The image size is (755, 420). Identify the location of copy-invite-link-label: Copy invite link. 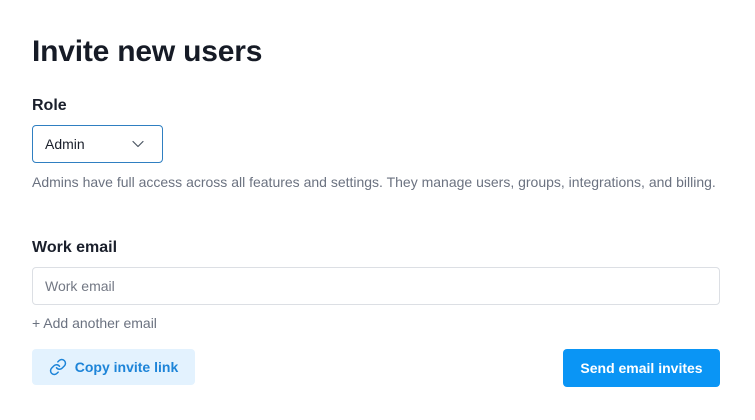
(126, 367).